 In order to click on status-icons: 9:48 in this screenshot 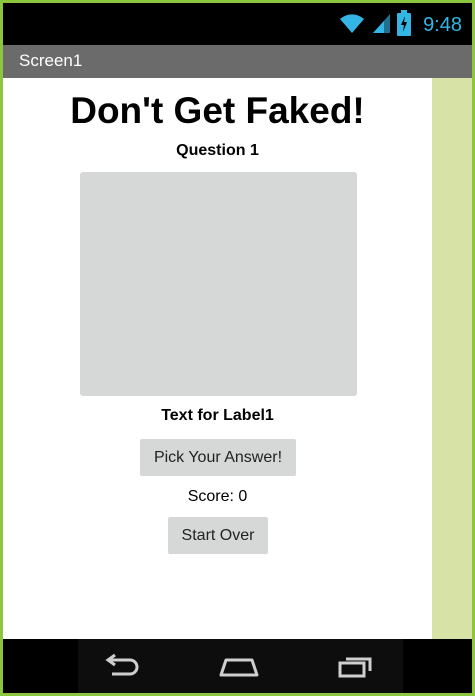, I will do `click(400, 25)`.